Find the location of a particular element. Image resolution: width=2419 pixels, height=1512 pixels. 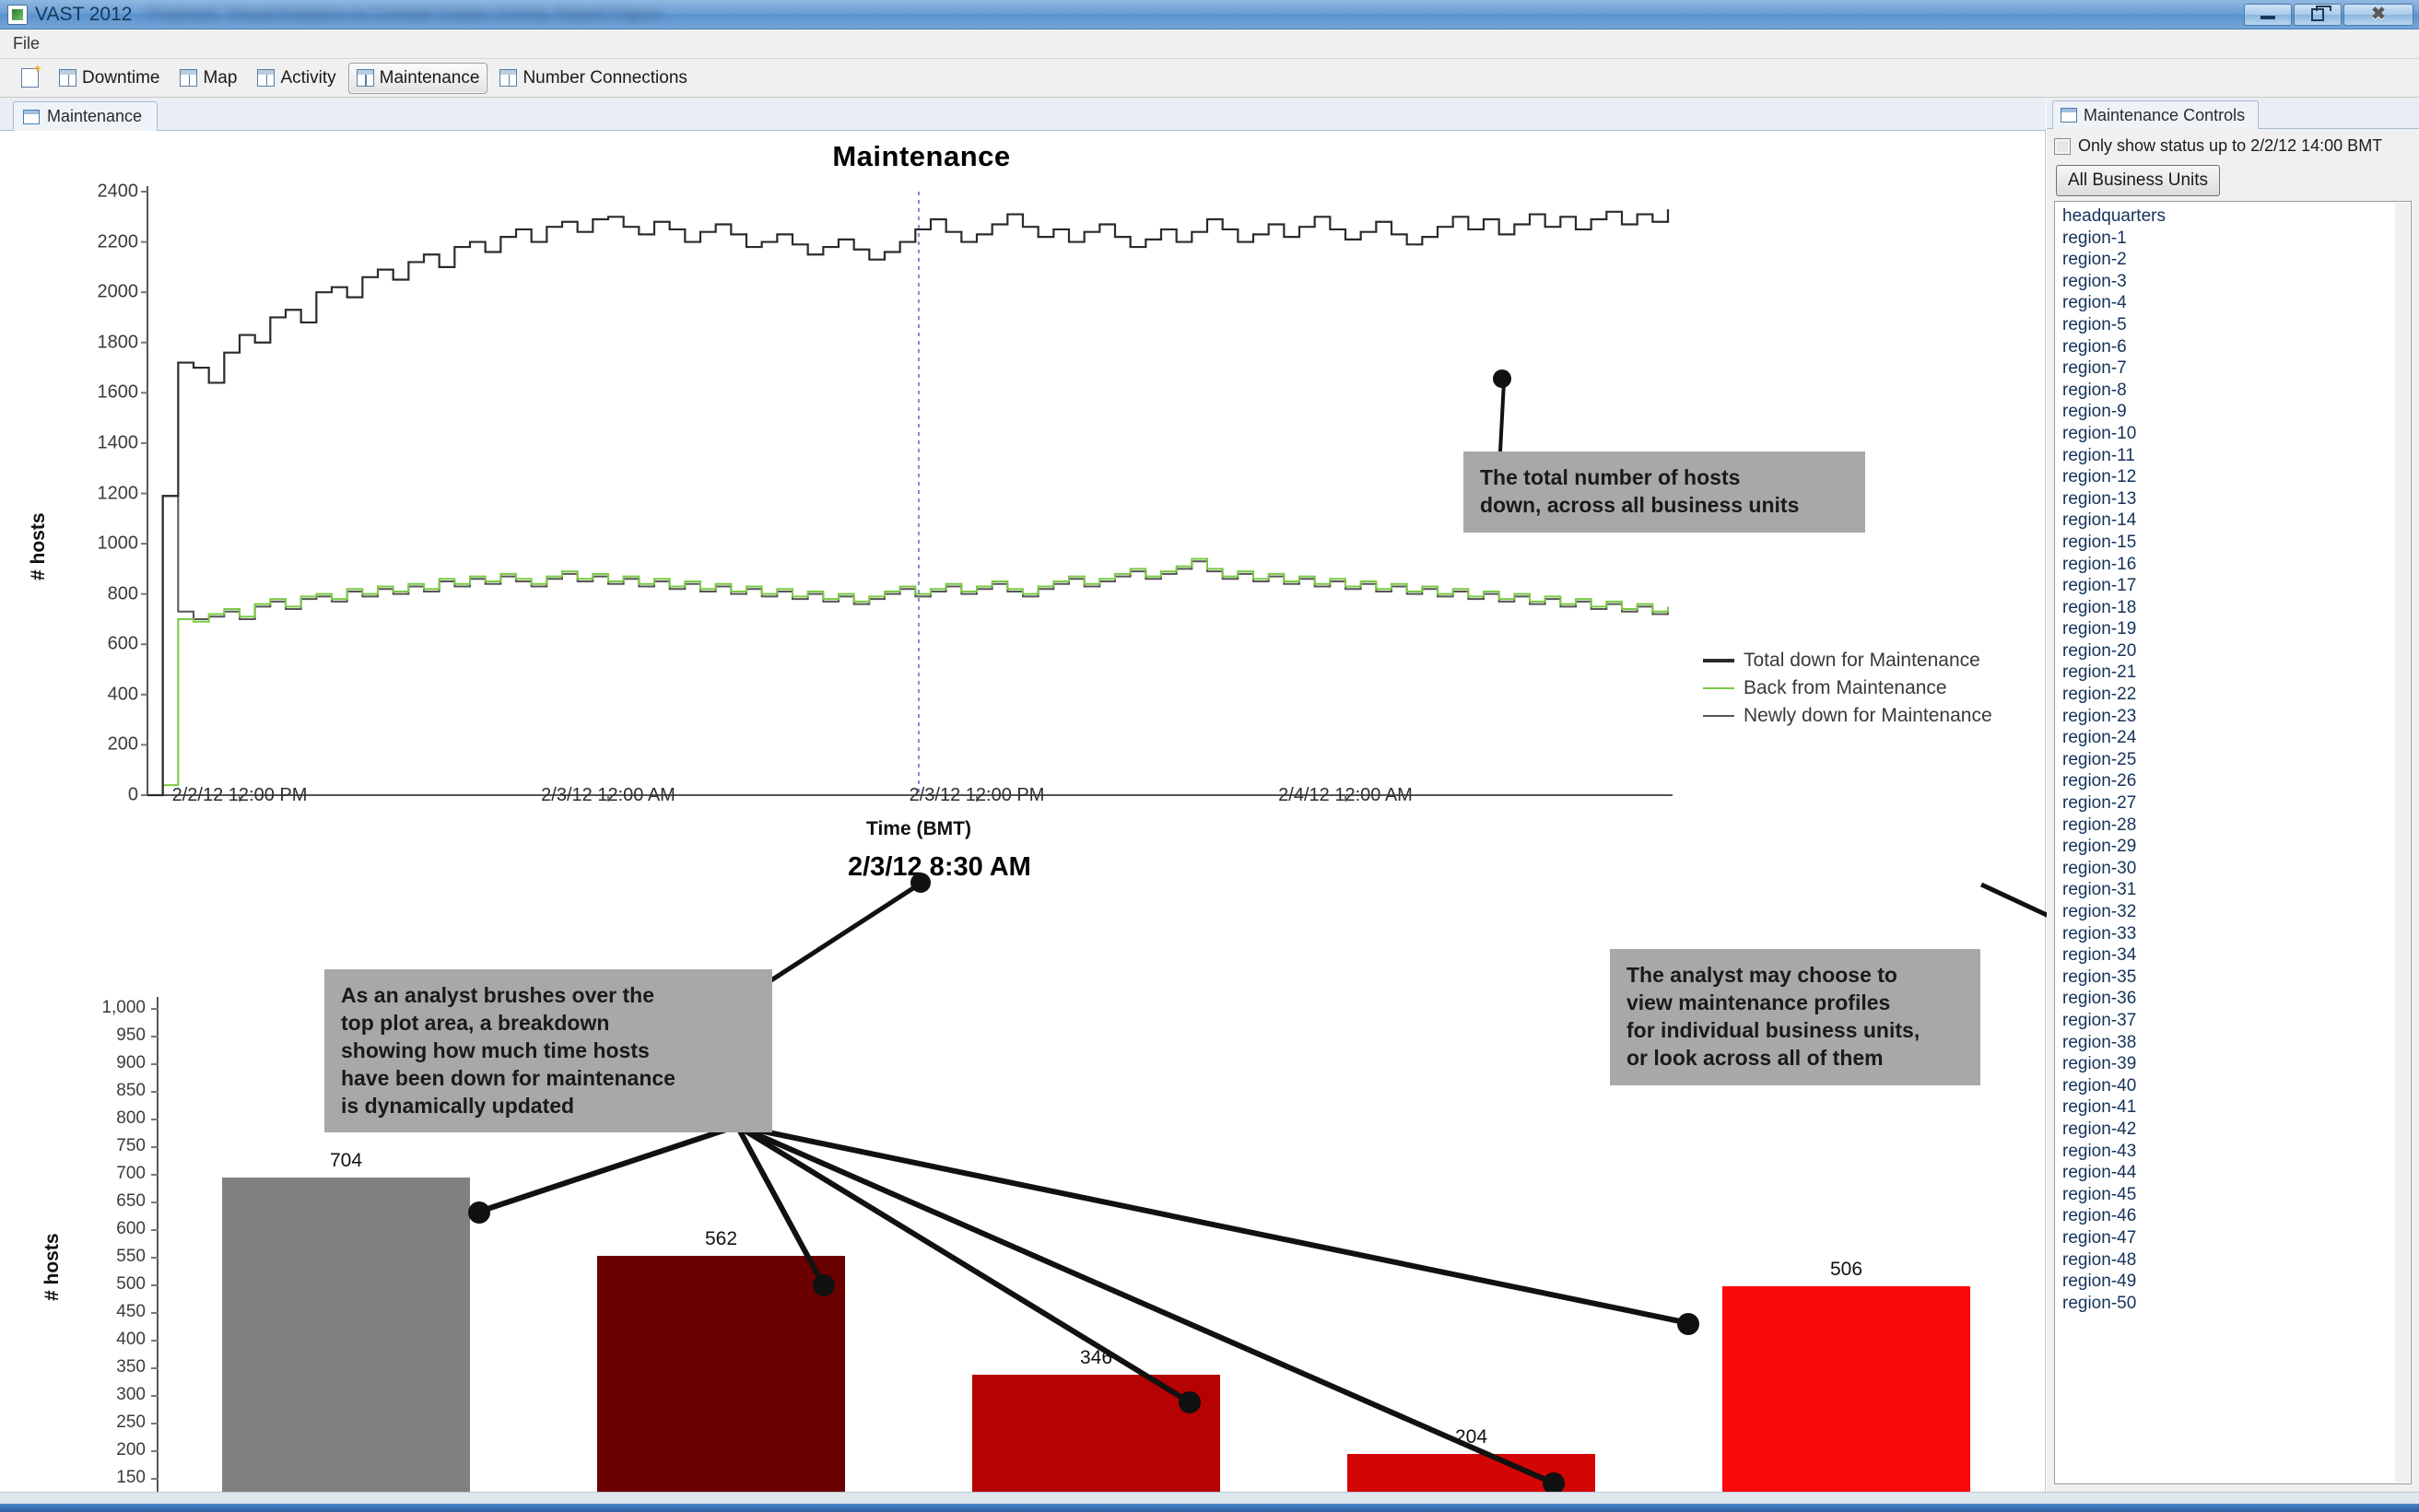

y-tick-label: 800 is located at coordinates (131, 1118).